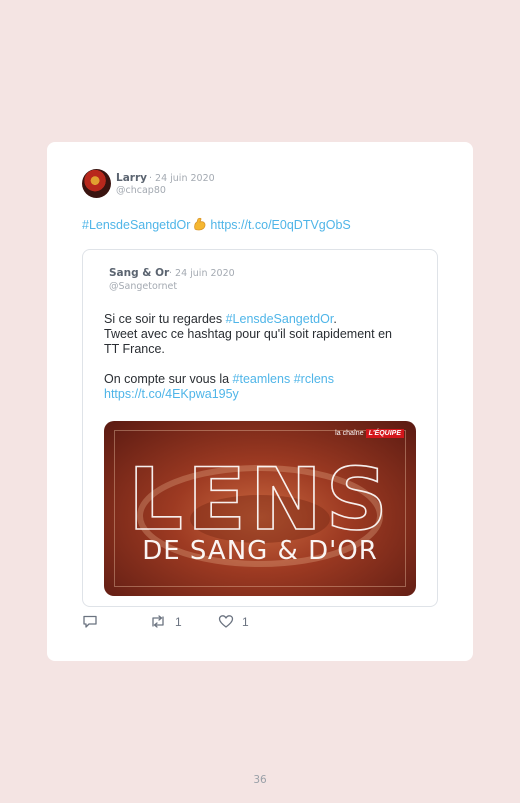  I want to click on media-image: LENS DE SANG & D'OR la chaîne L'ÉQUIPE, so click(260, 508).